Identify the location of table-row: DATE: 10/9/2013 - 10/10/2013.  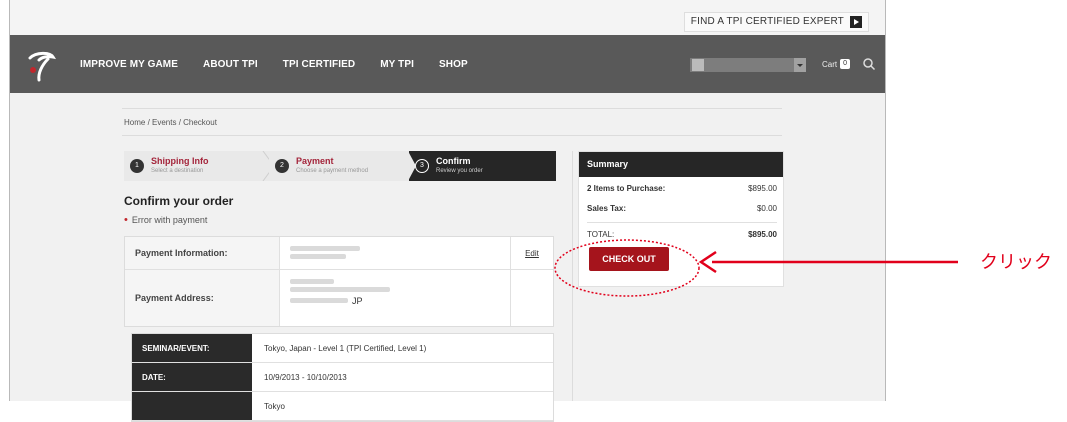
(342, 377).